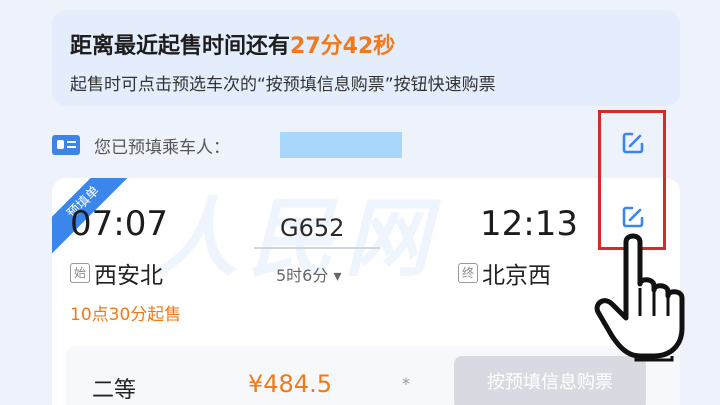  Describe the element at coordinates (516, 276) in the screenshot. I see `destination-name: 北京西` at that location.